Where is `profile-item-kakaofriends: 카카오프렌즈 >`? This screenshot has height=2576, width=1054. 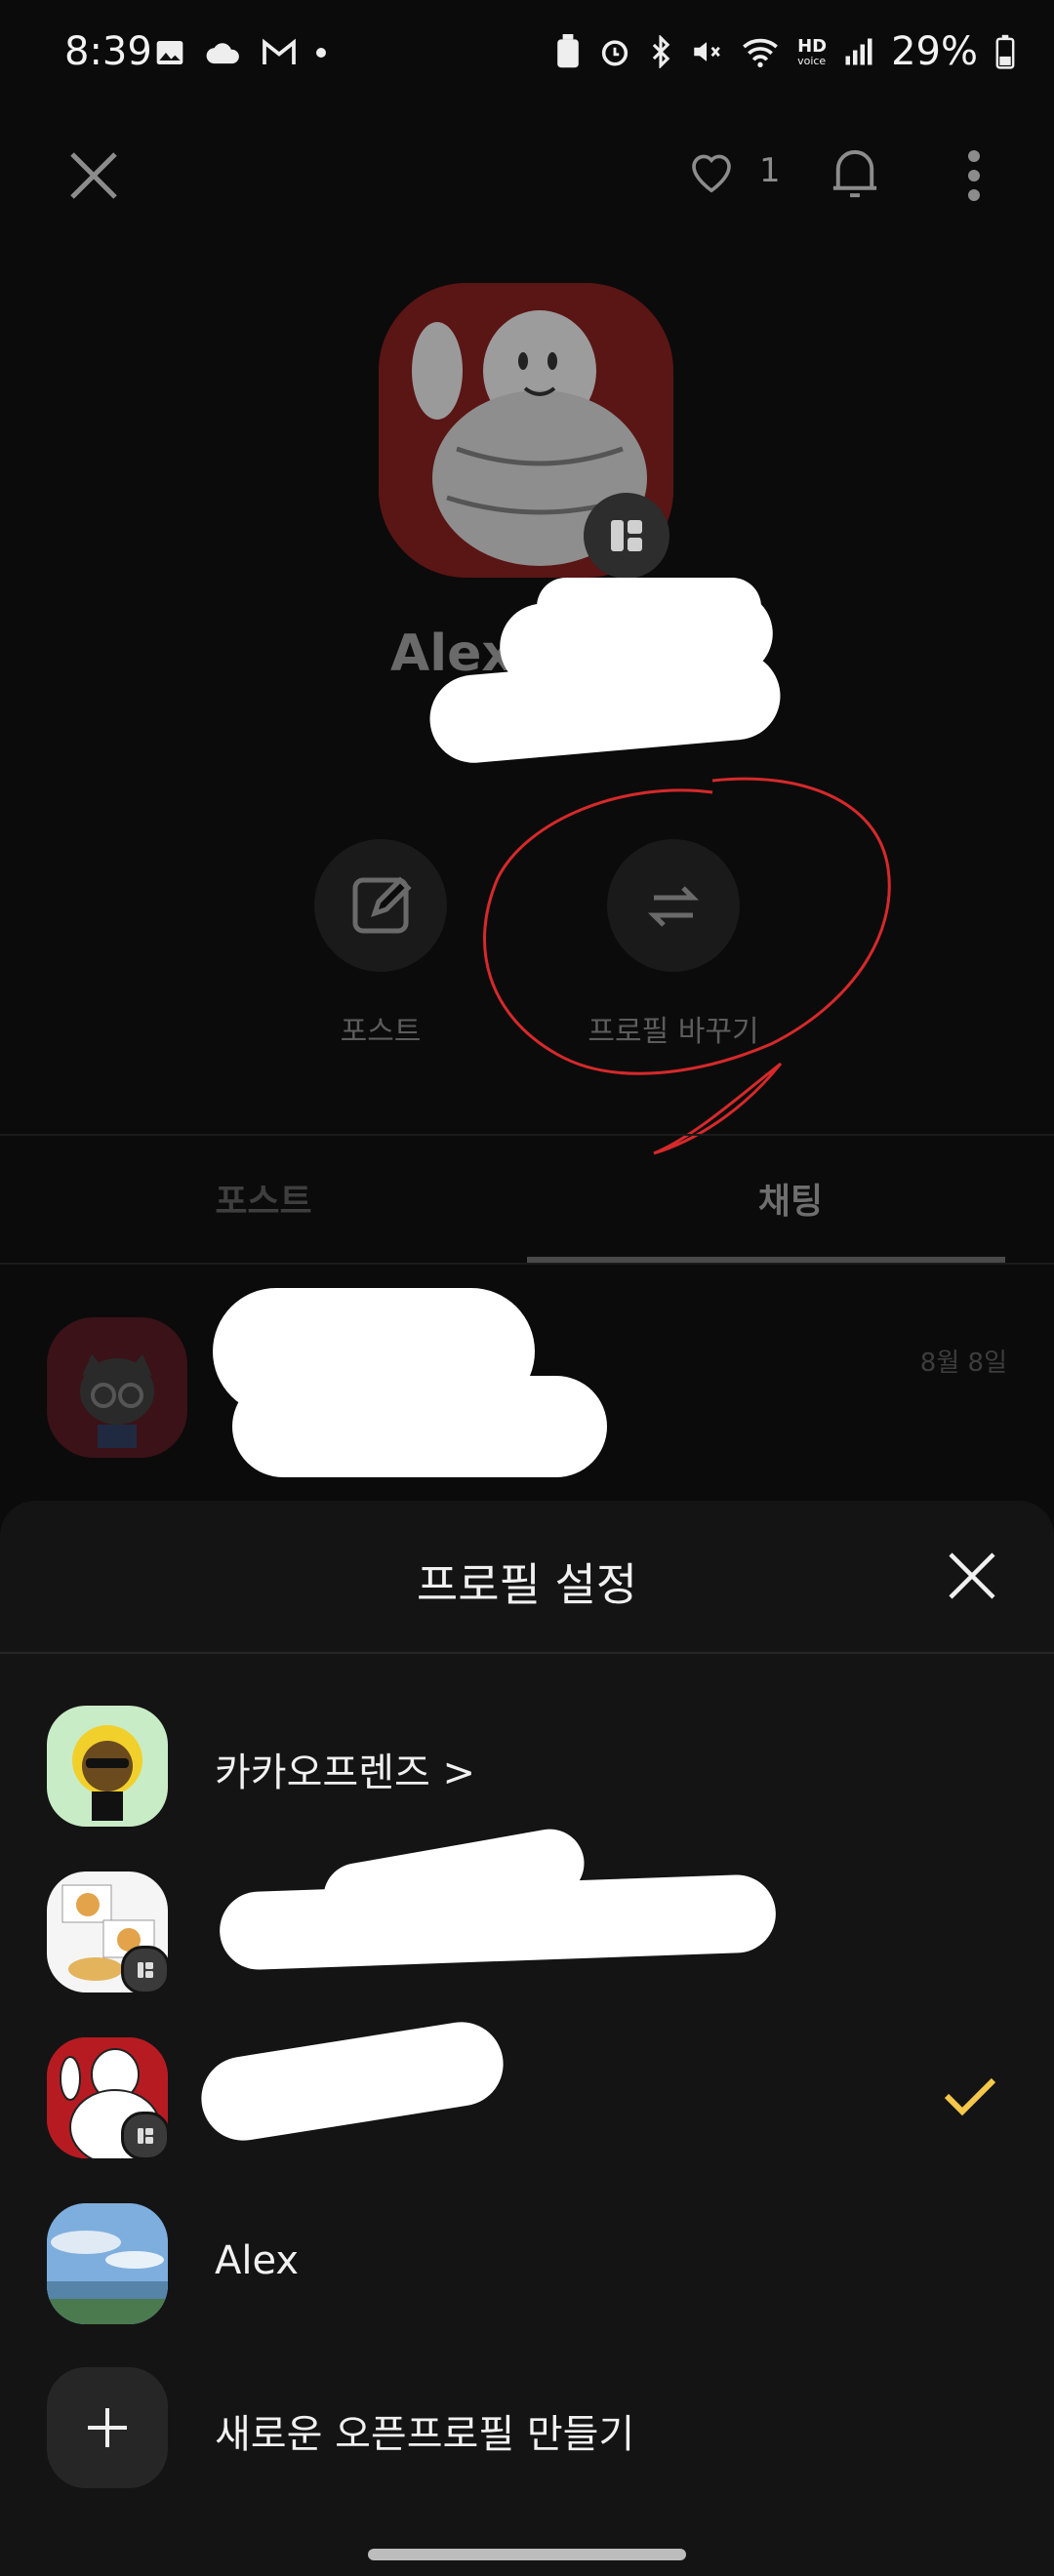
profile-item-kakaofriends: 카카오프렌즈 > is located at coordinates (527, 1766).